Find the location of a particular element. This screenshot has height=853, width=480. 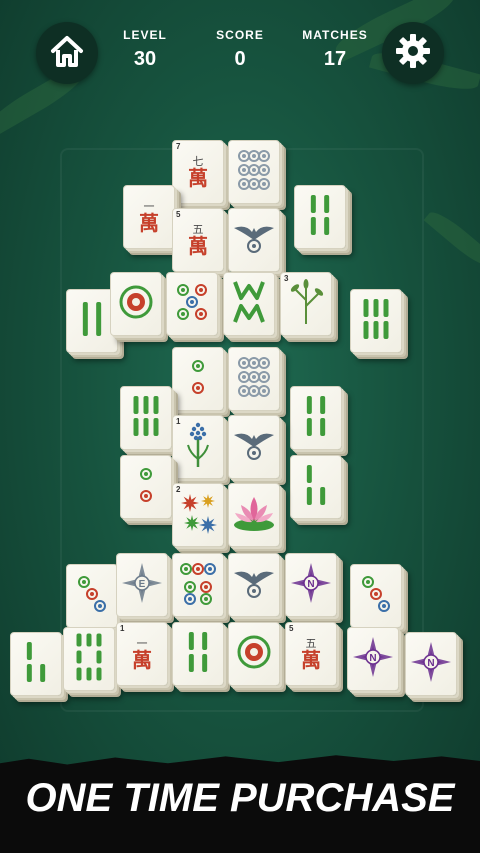

home-icon is located at coordinates (67, 53).